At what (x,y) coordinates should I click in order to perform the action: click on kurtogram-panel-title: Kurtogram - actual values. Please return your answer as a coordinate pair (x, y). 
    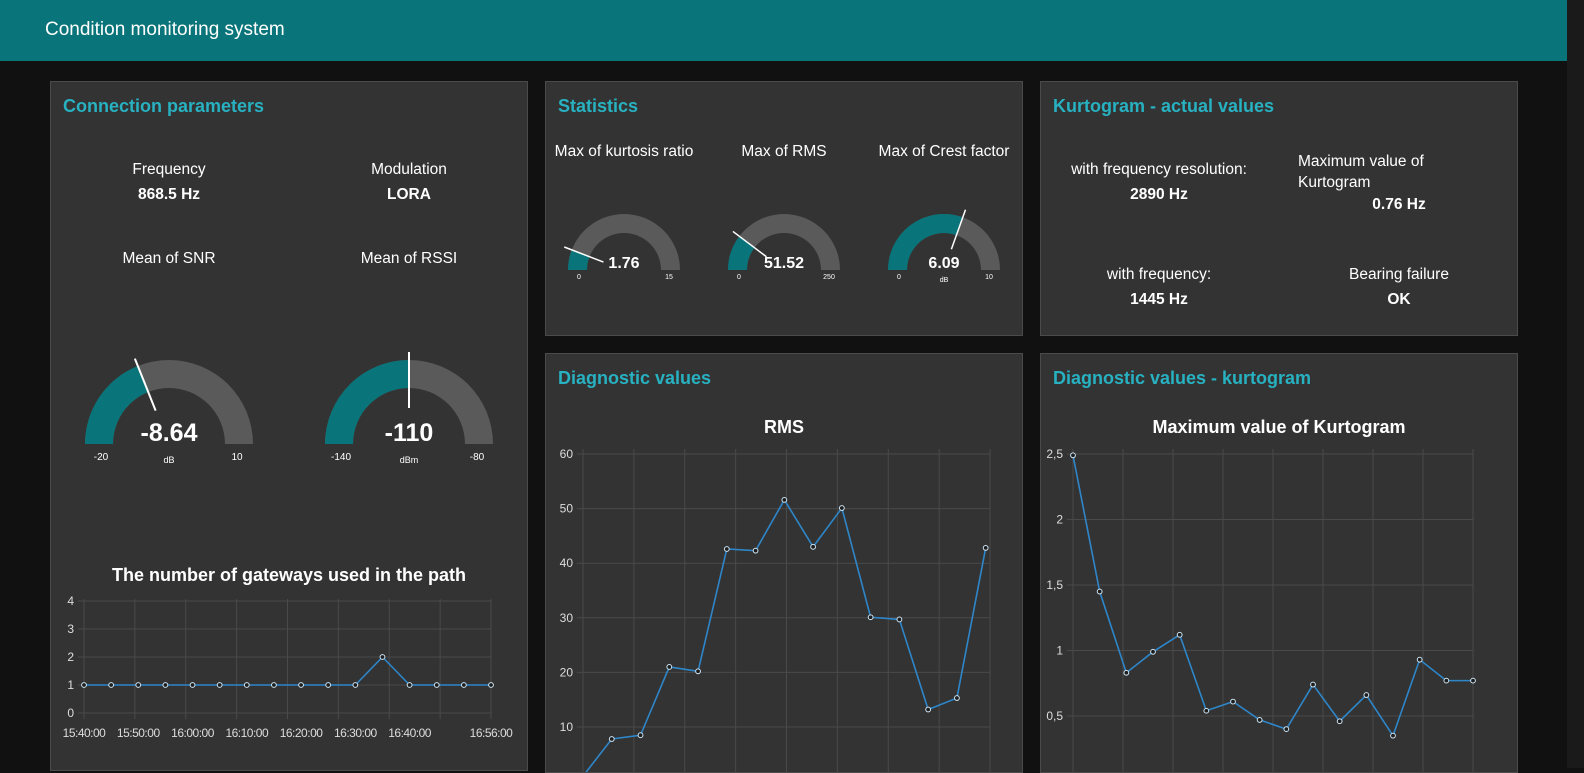
    Looking at the image, I should click on (1164, 106).